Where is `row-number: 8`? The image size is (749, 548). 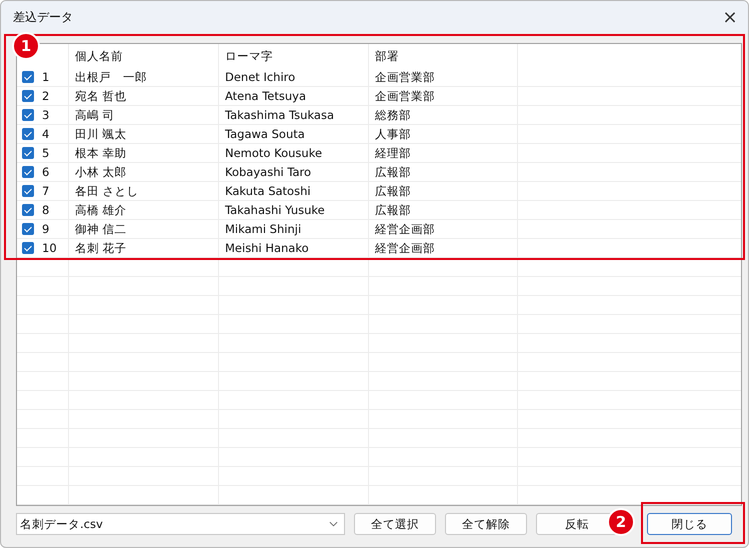
row-number: 8 is located at coordinates (46, 210).